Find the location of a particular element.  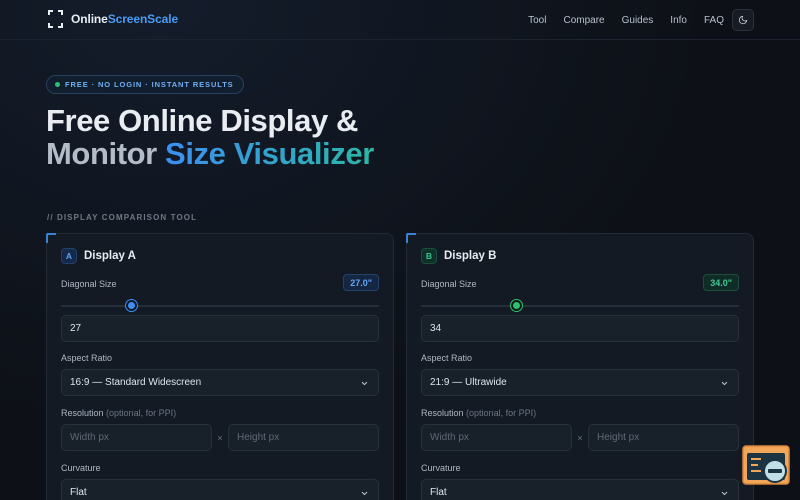

nav-link-guides: Guides is located at coordinates (638, 20).